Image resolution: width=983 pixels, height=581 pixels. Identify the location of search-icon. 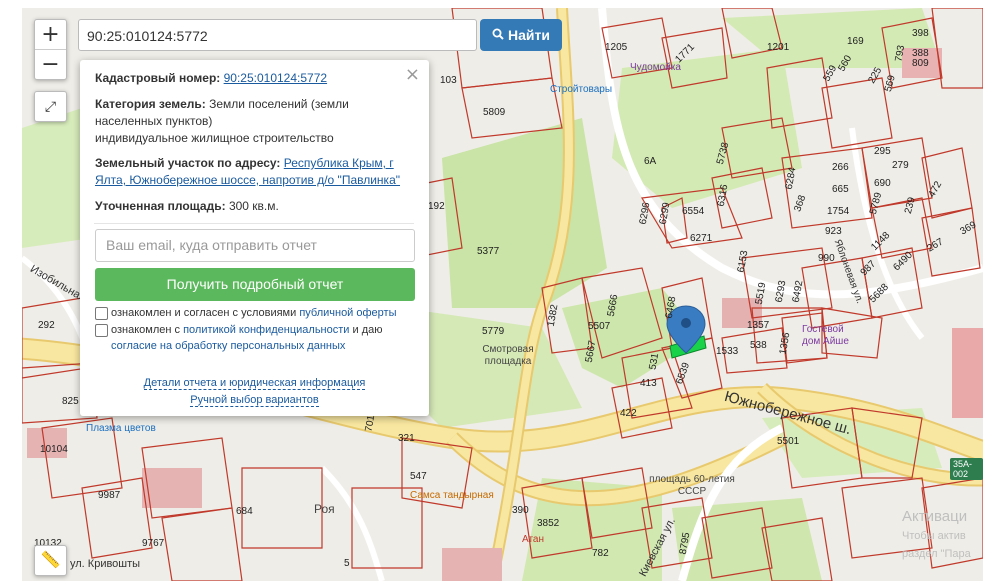
(498, 35).